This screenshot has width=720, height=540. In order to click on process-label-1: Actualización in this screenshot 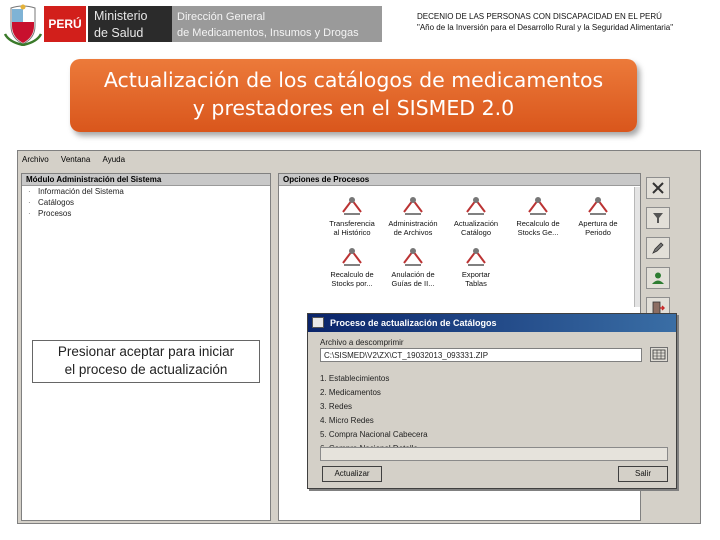, I will do `click(476, 223)`.